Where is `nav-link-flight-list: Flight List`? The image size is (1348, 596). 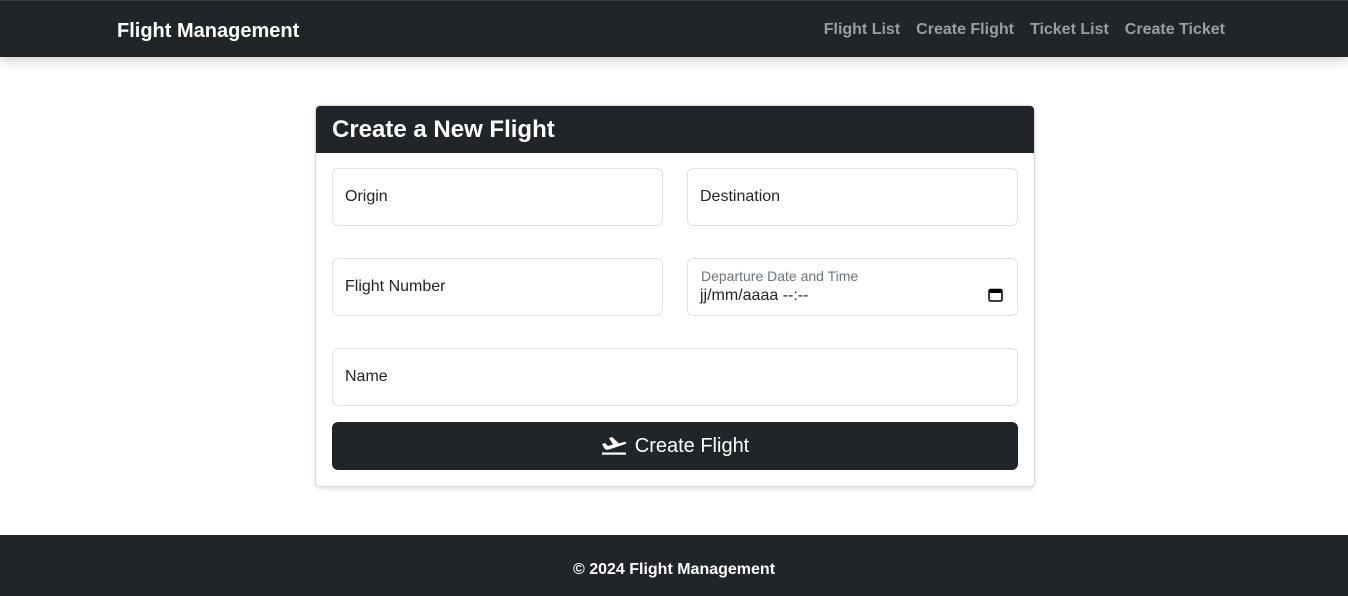 nav-link-flight-list: Flight List is located at coordinates (862, 30).